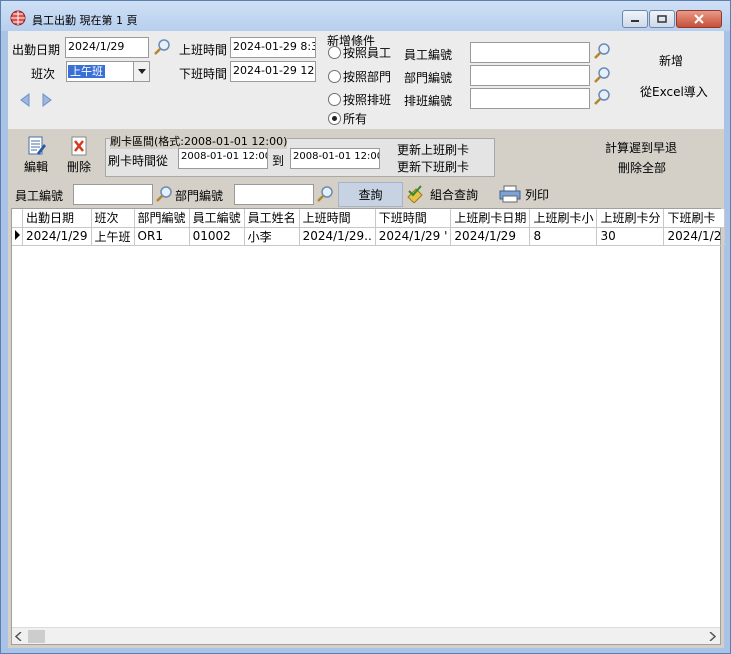  What do you see at coordinates (413, 236) in the screenshot?
I see `table-cell: 2024/1/29 '` at bounding box center [413, 236].